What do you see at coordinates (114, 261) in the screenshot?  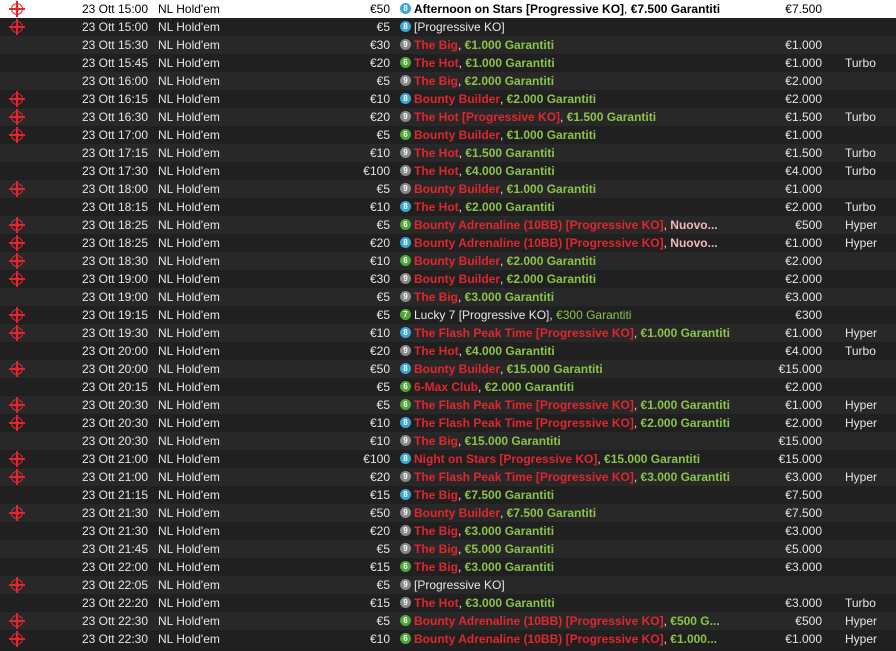 I see `start-datetime: 23 Ott 18:30` at bounding box center [114, 261].